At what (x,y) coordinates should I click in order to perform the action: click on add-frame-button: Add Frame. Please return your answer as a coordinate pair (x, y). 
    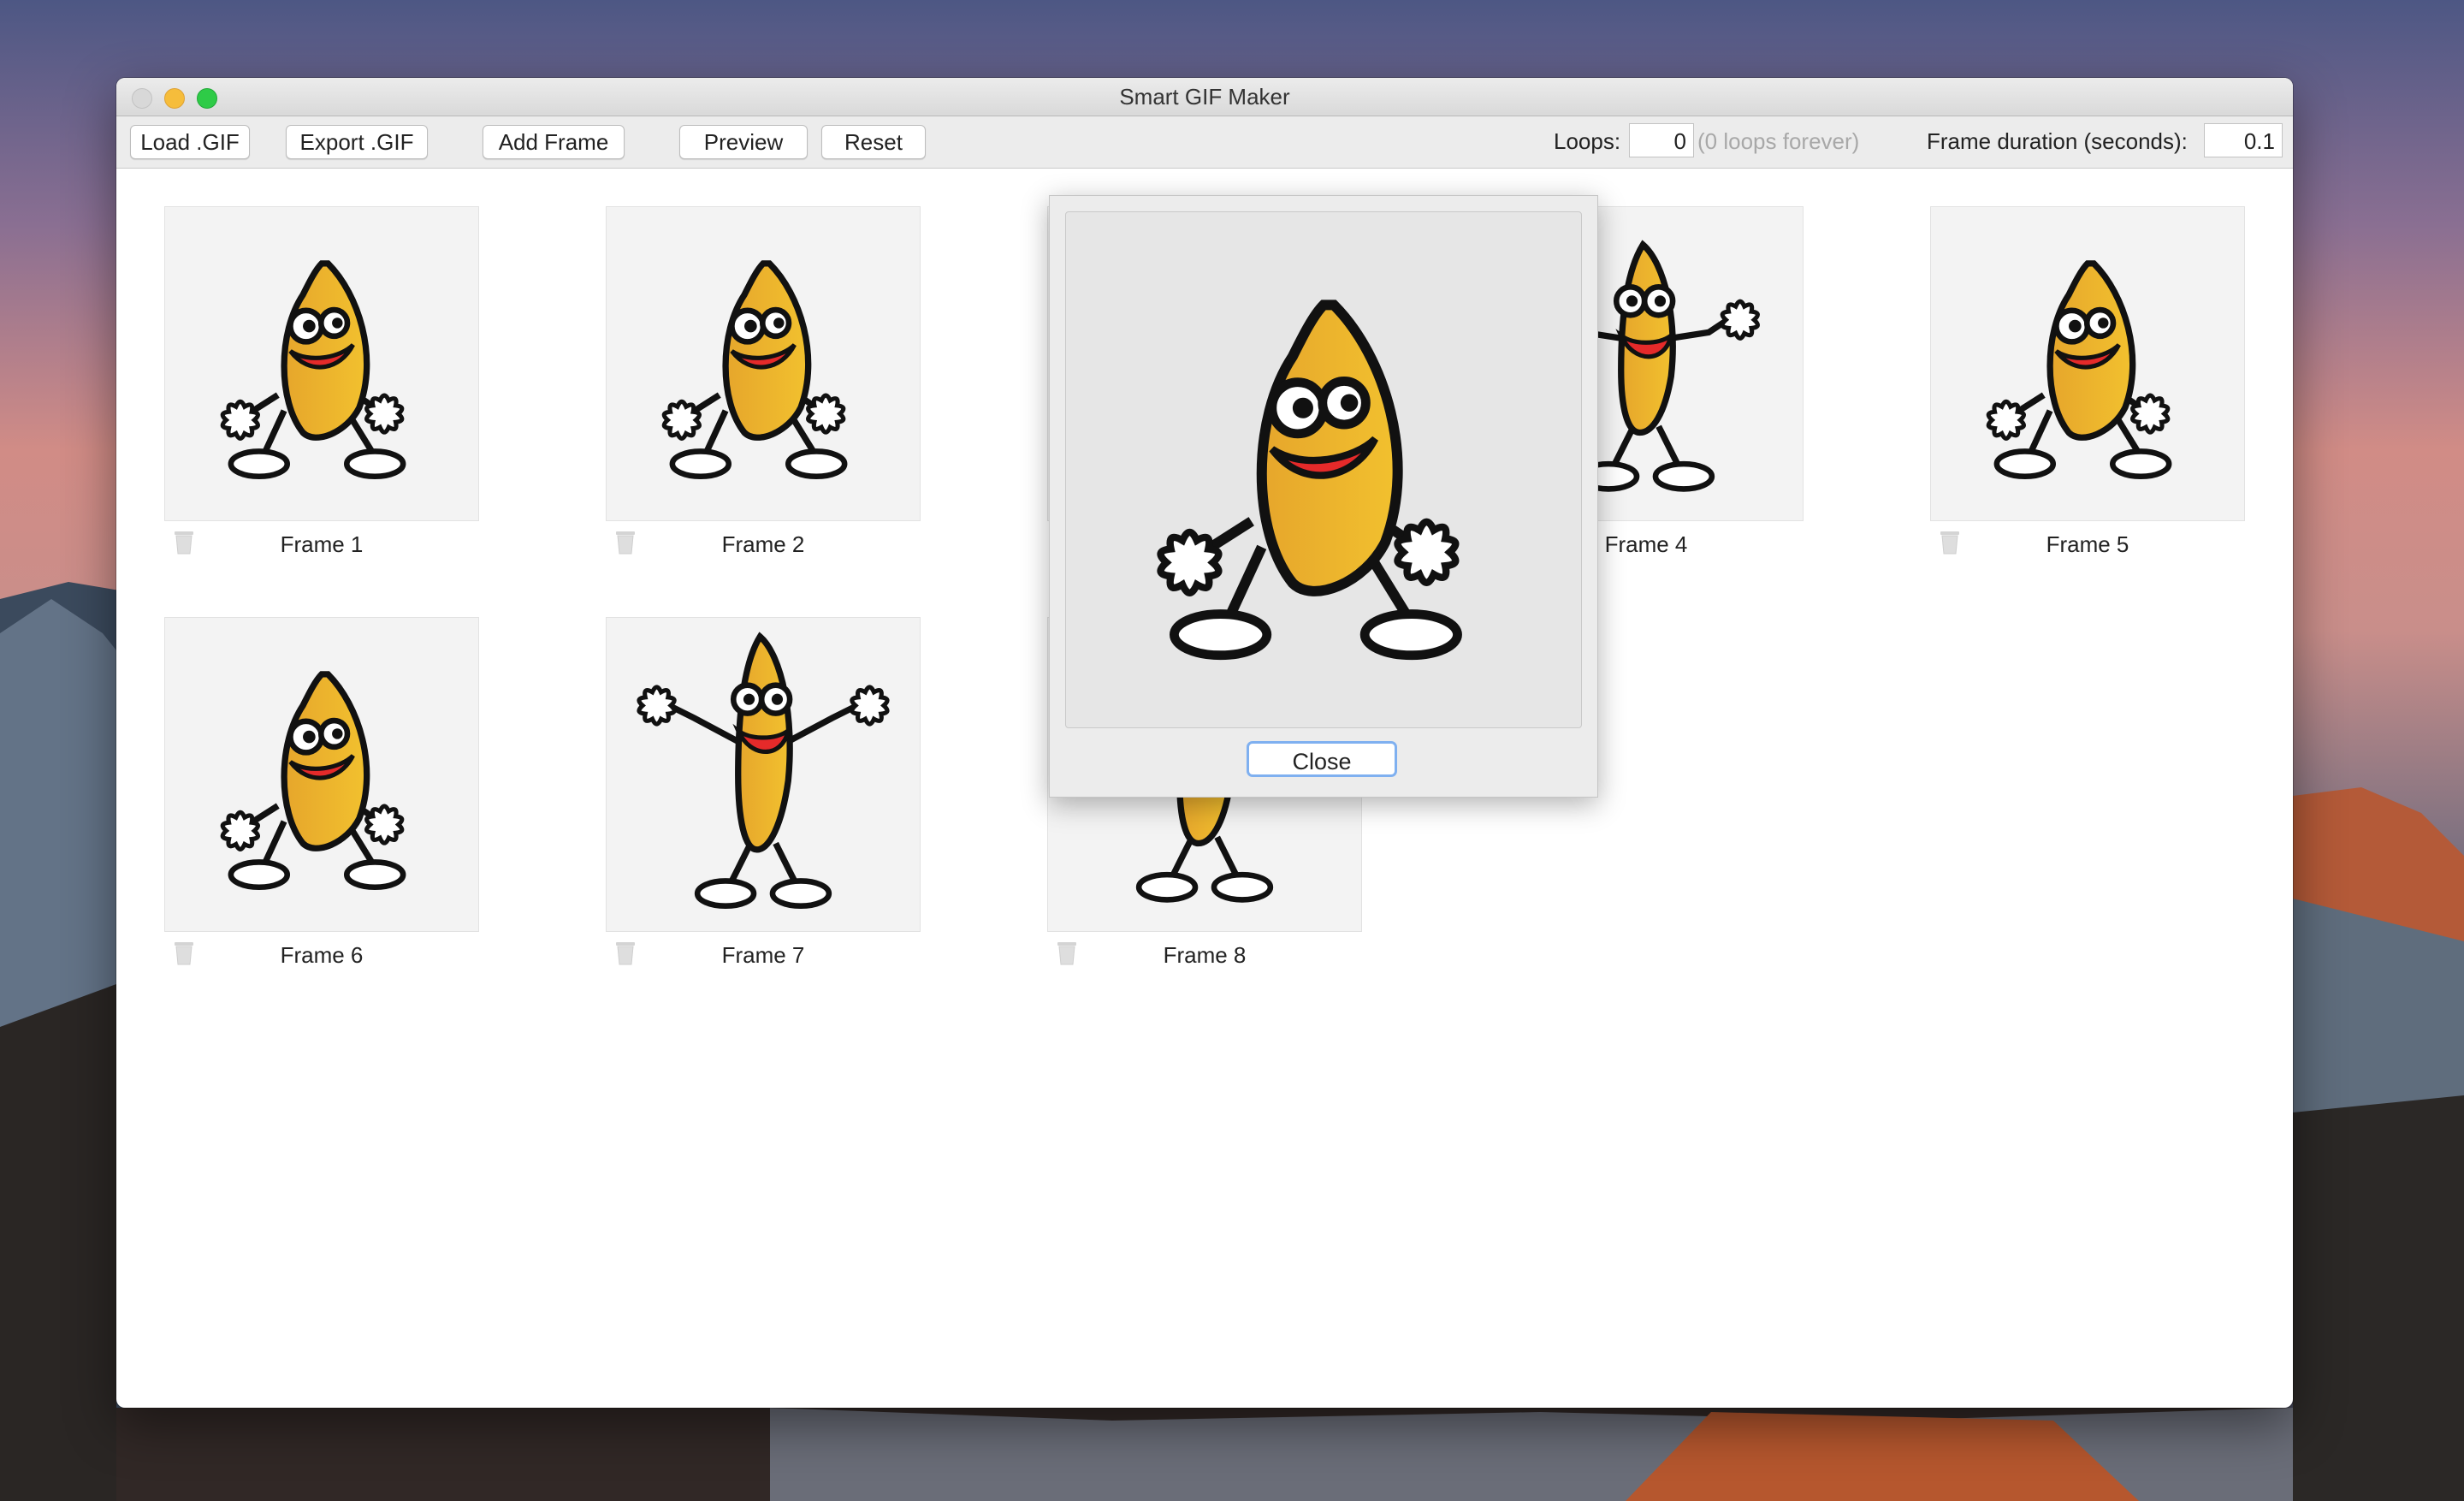
    Looking at the image, I should click on (554, 142).